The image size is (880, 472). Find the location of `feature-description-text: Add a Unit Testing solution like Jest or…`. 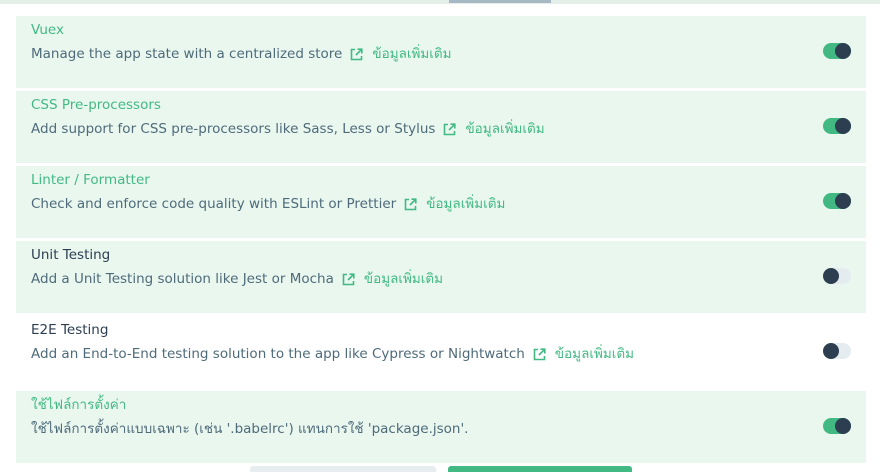

feature-description-text: Add a Unit Testing solution like Jest or… is located at coordinates (182, 279).